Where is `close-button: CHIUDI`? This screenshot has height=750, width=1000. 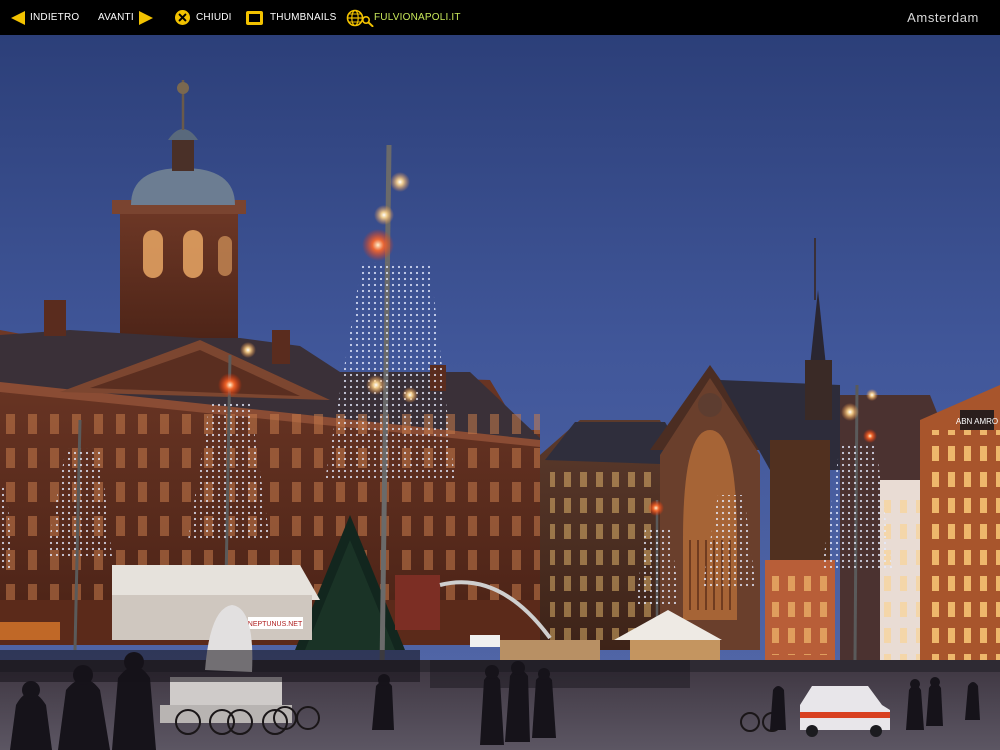
close-button: CHIUDI is located at coordinates (203, 17).